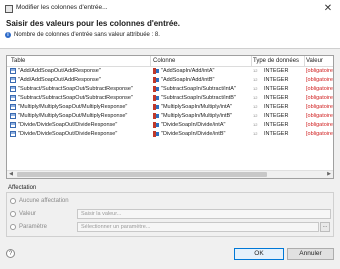 The image size is (340, 269). Describe the element at coordinates (22, 188) in the screenshot. I see `affectation-label: Affectation` at that location.